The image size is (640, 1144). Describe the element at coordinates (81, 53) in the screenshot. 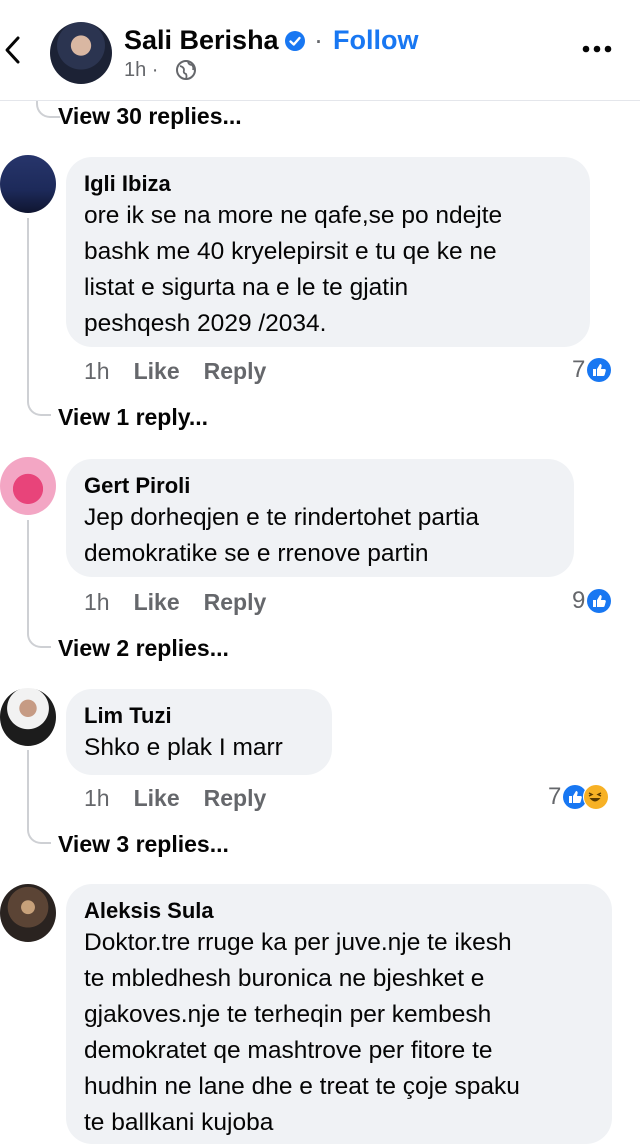

I see `page-avatar` at that location.